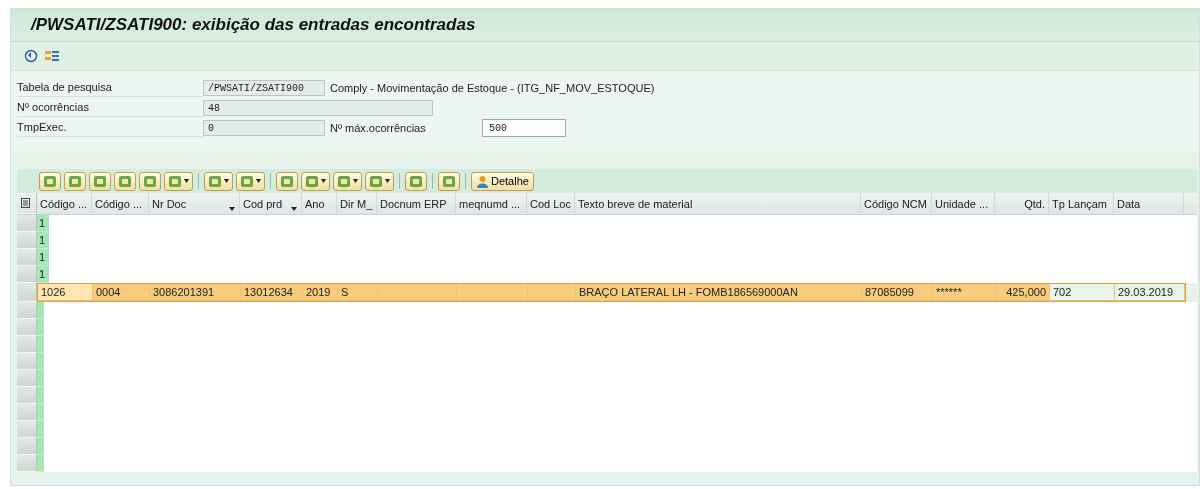  What do you see at coordinates (319, 203) in the screenshot?
I see `column-header: Ano` at bounding box center [319, 203].